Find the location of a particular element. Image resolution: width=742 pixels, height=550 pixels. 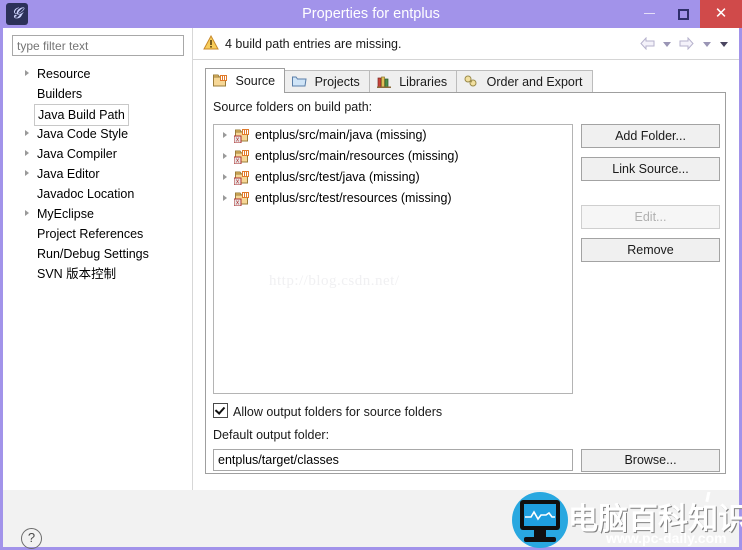

allow-output-folders-row: Allow output folders for source folders is located at coordinates (327, 412).